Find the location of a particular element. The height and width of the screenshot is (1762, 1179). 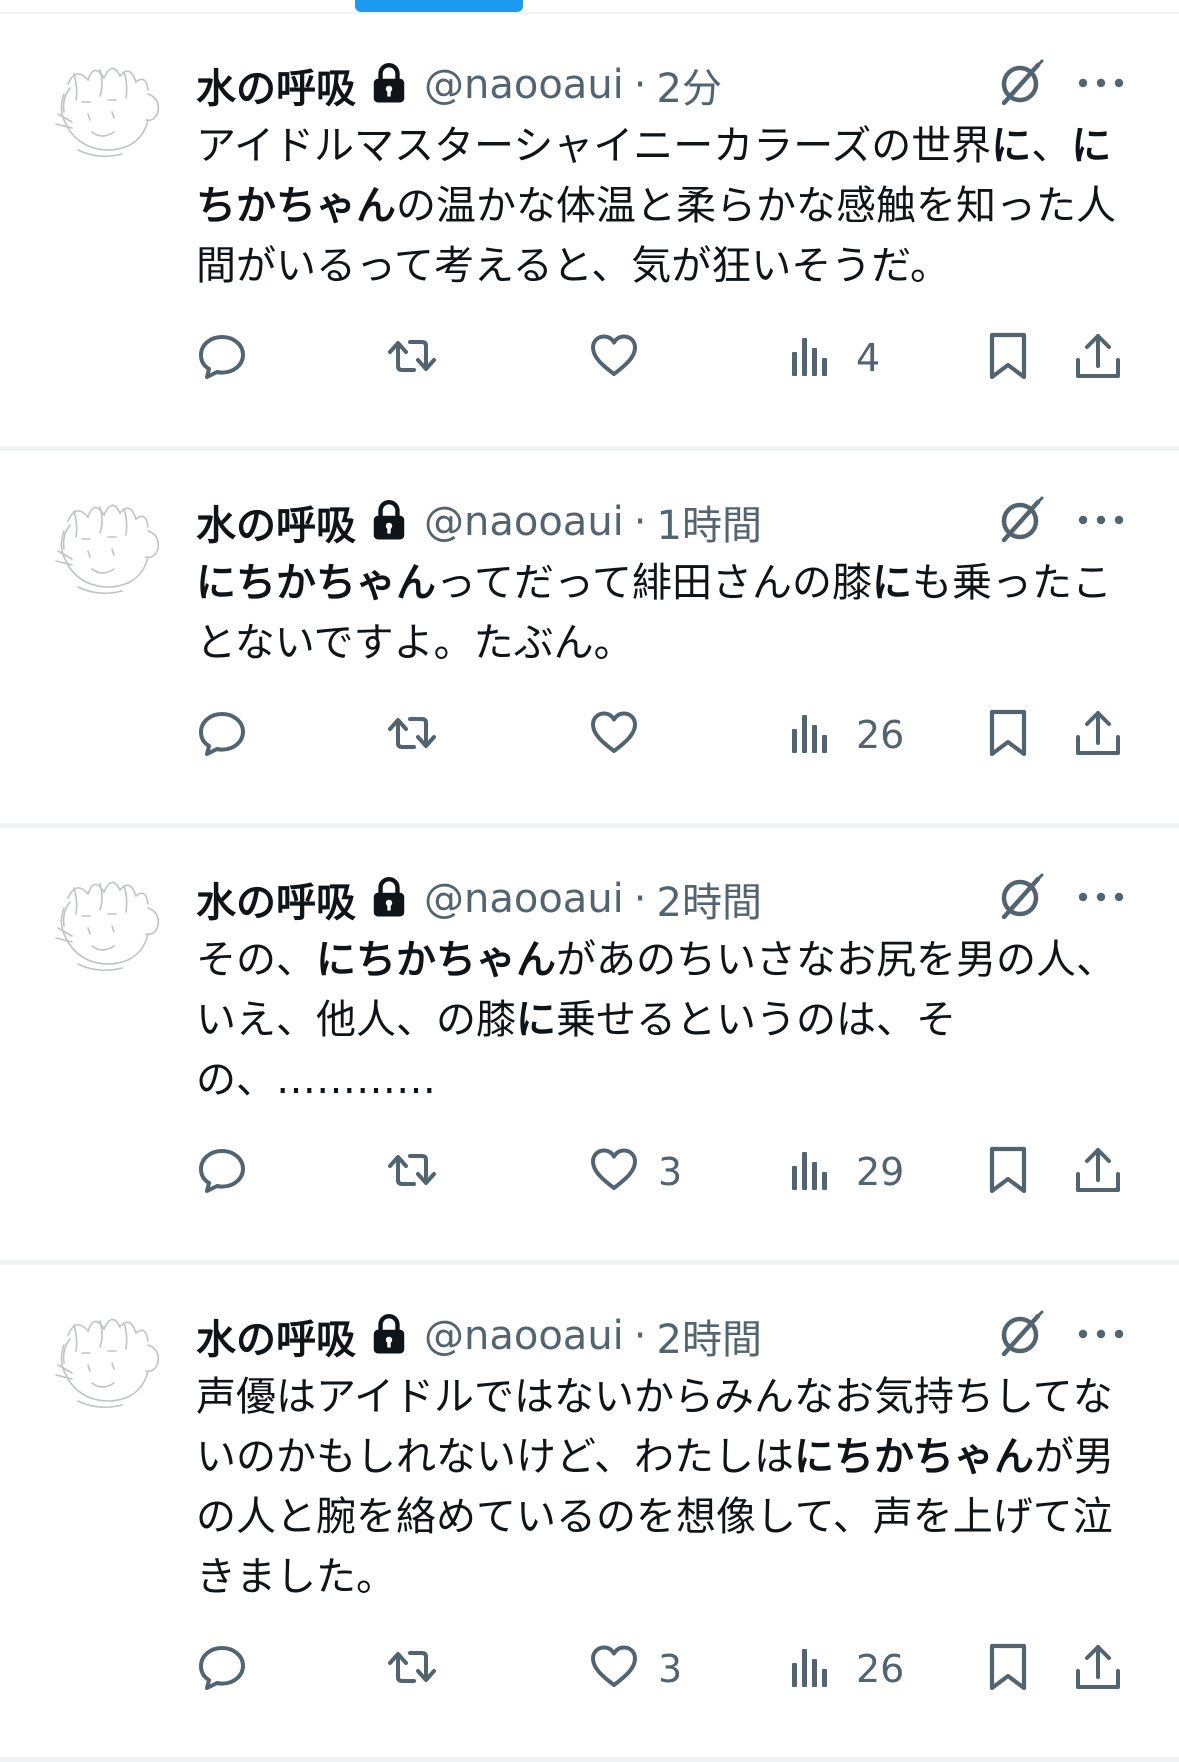

tweet-actions: 3 26 is located at coordinates (661, 1682).